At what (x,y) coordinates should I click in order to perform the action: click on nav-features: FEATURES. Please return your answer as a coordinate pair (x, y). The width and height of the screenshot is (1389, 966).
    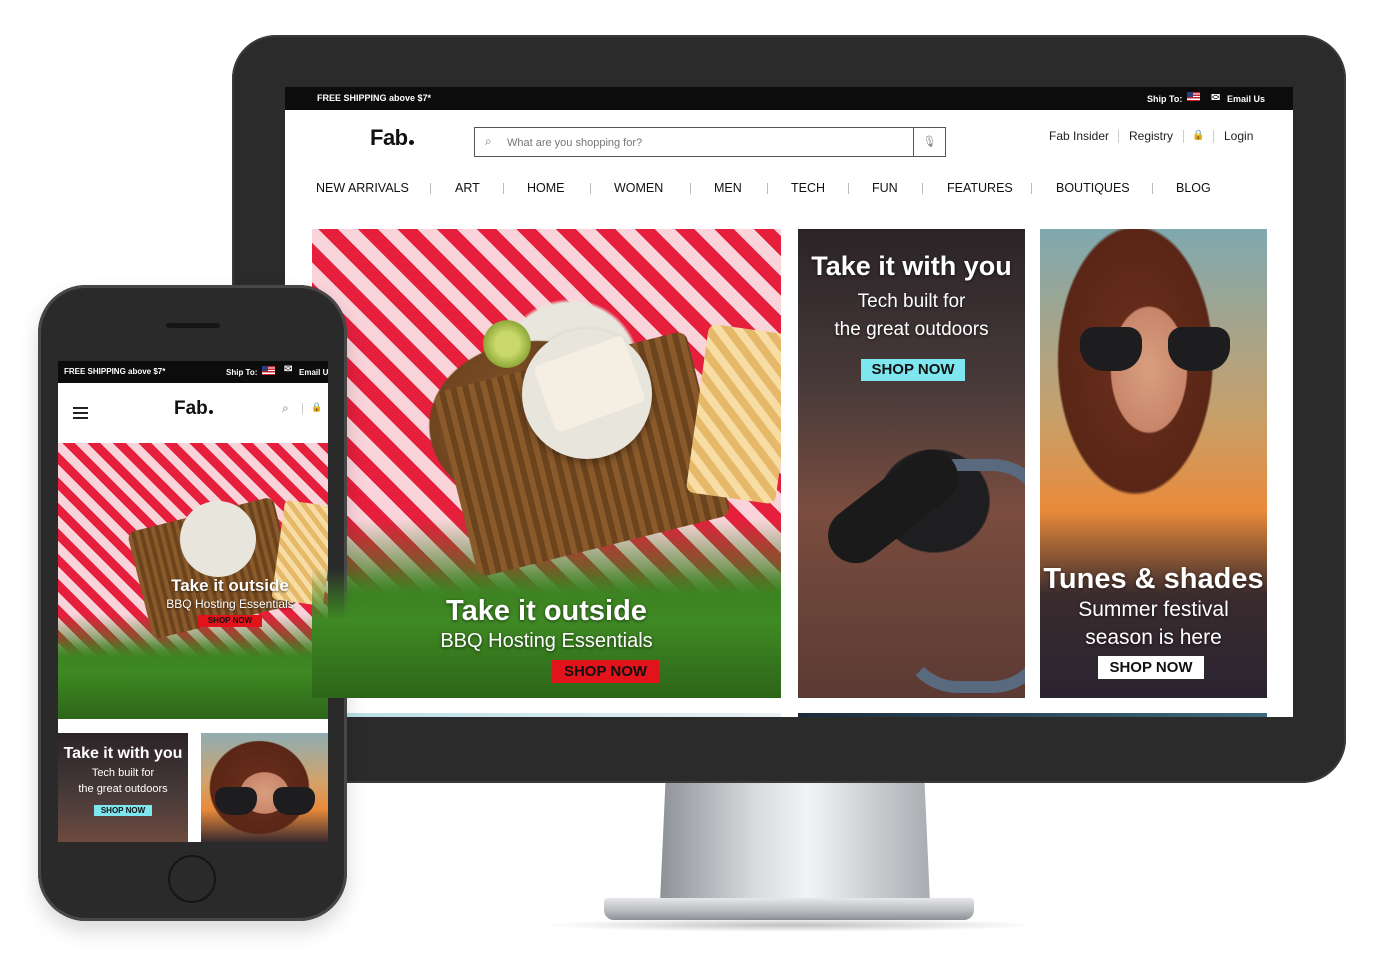
    Looking at the image, I should click on (980, 188).